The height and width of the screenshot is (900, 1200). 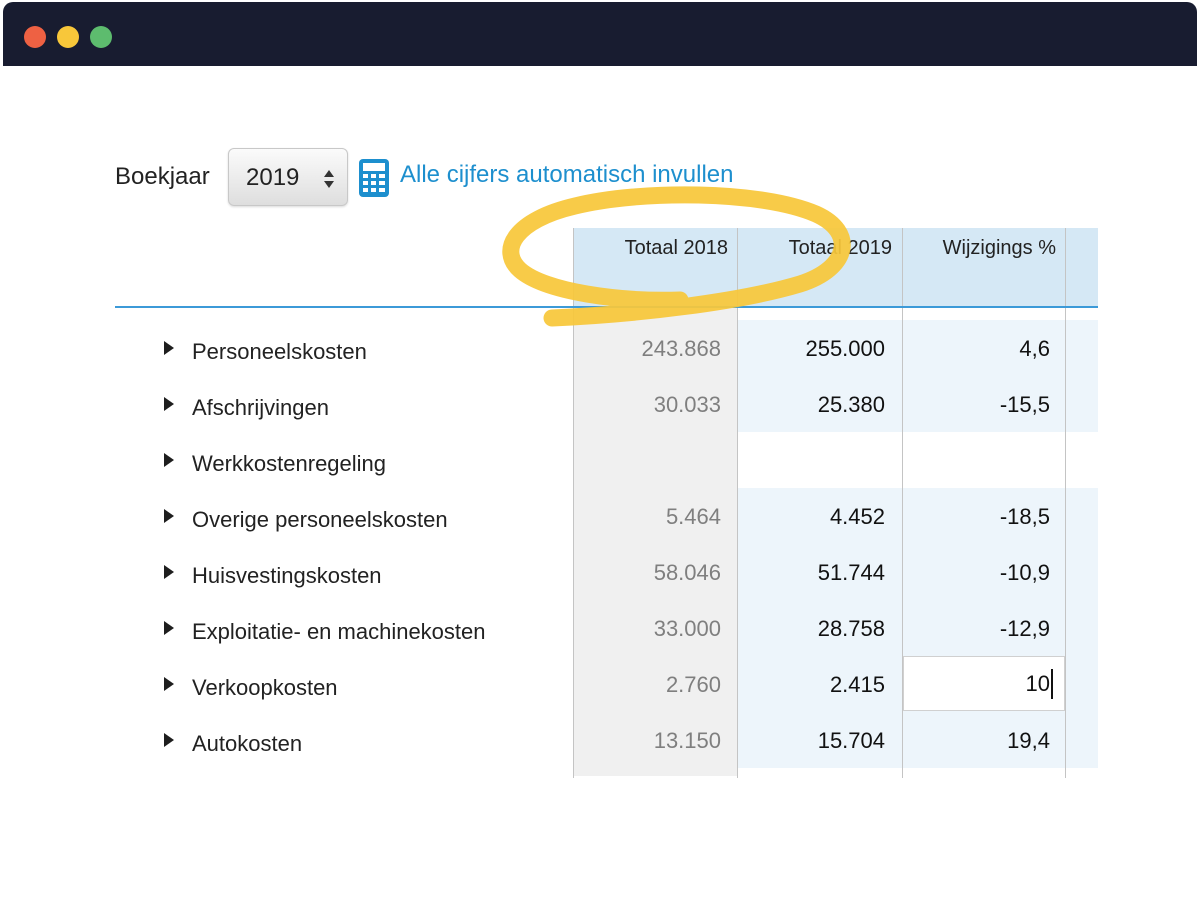 I want to click on cell-2018: 58.046, so click(x=687, y=572).